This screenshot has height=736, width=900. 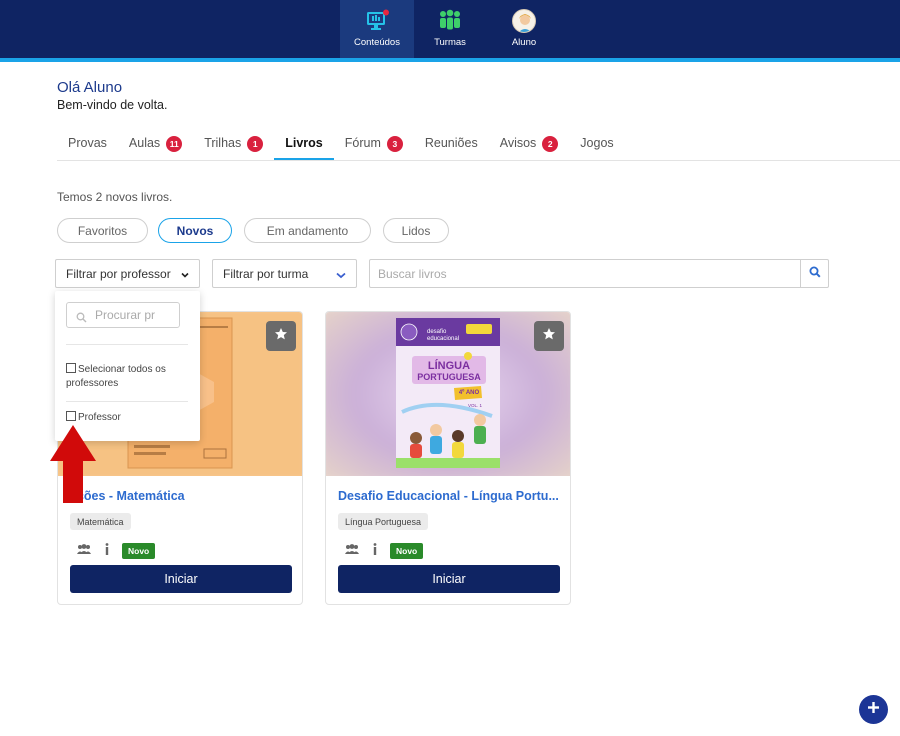 I want to click on greeting-subtitle: Bem-vindo de volta., so click(x=112, y=105).